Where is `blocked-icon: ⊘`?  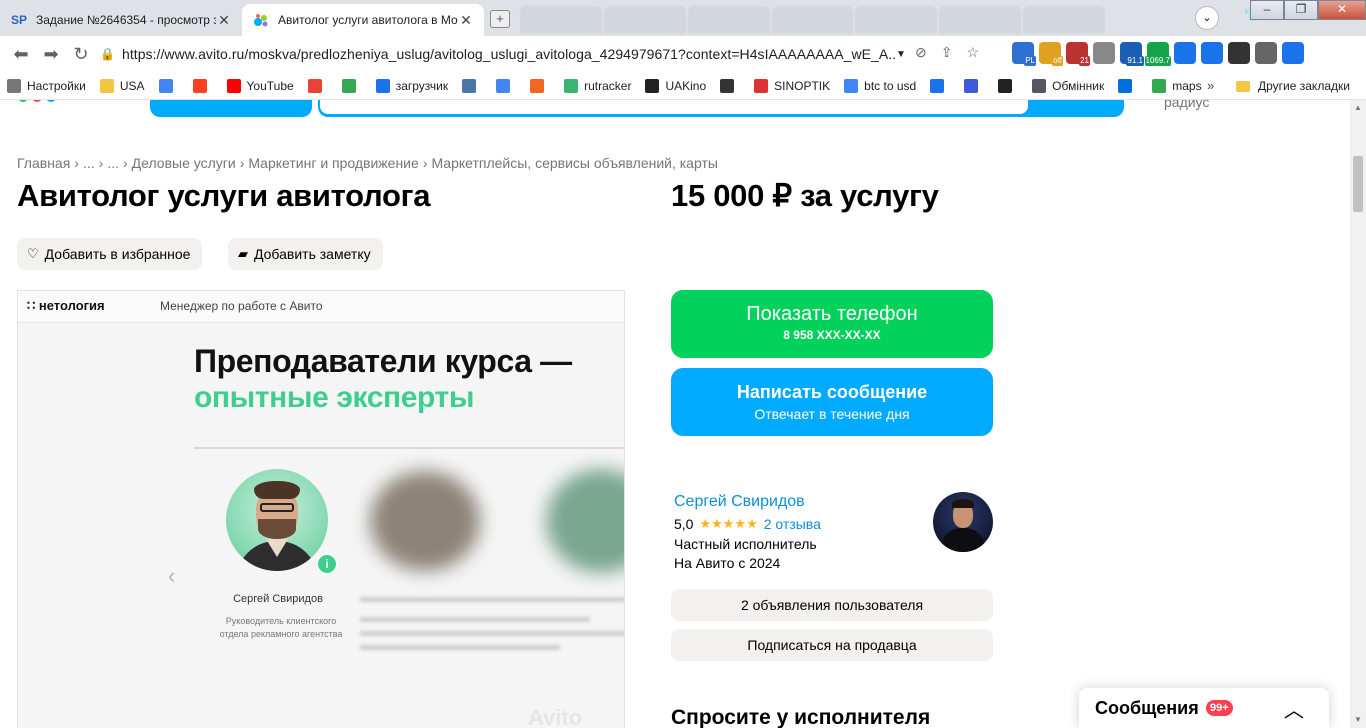 blocked-icon: ⊘ is located at coordinates (921, 52).